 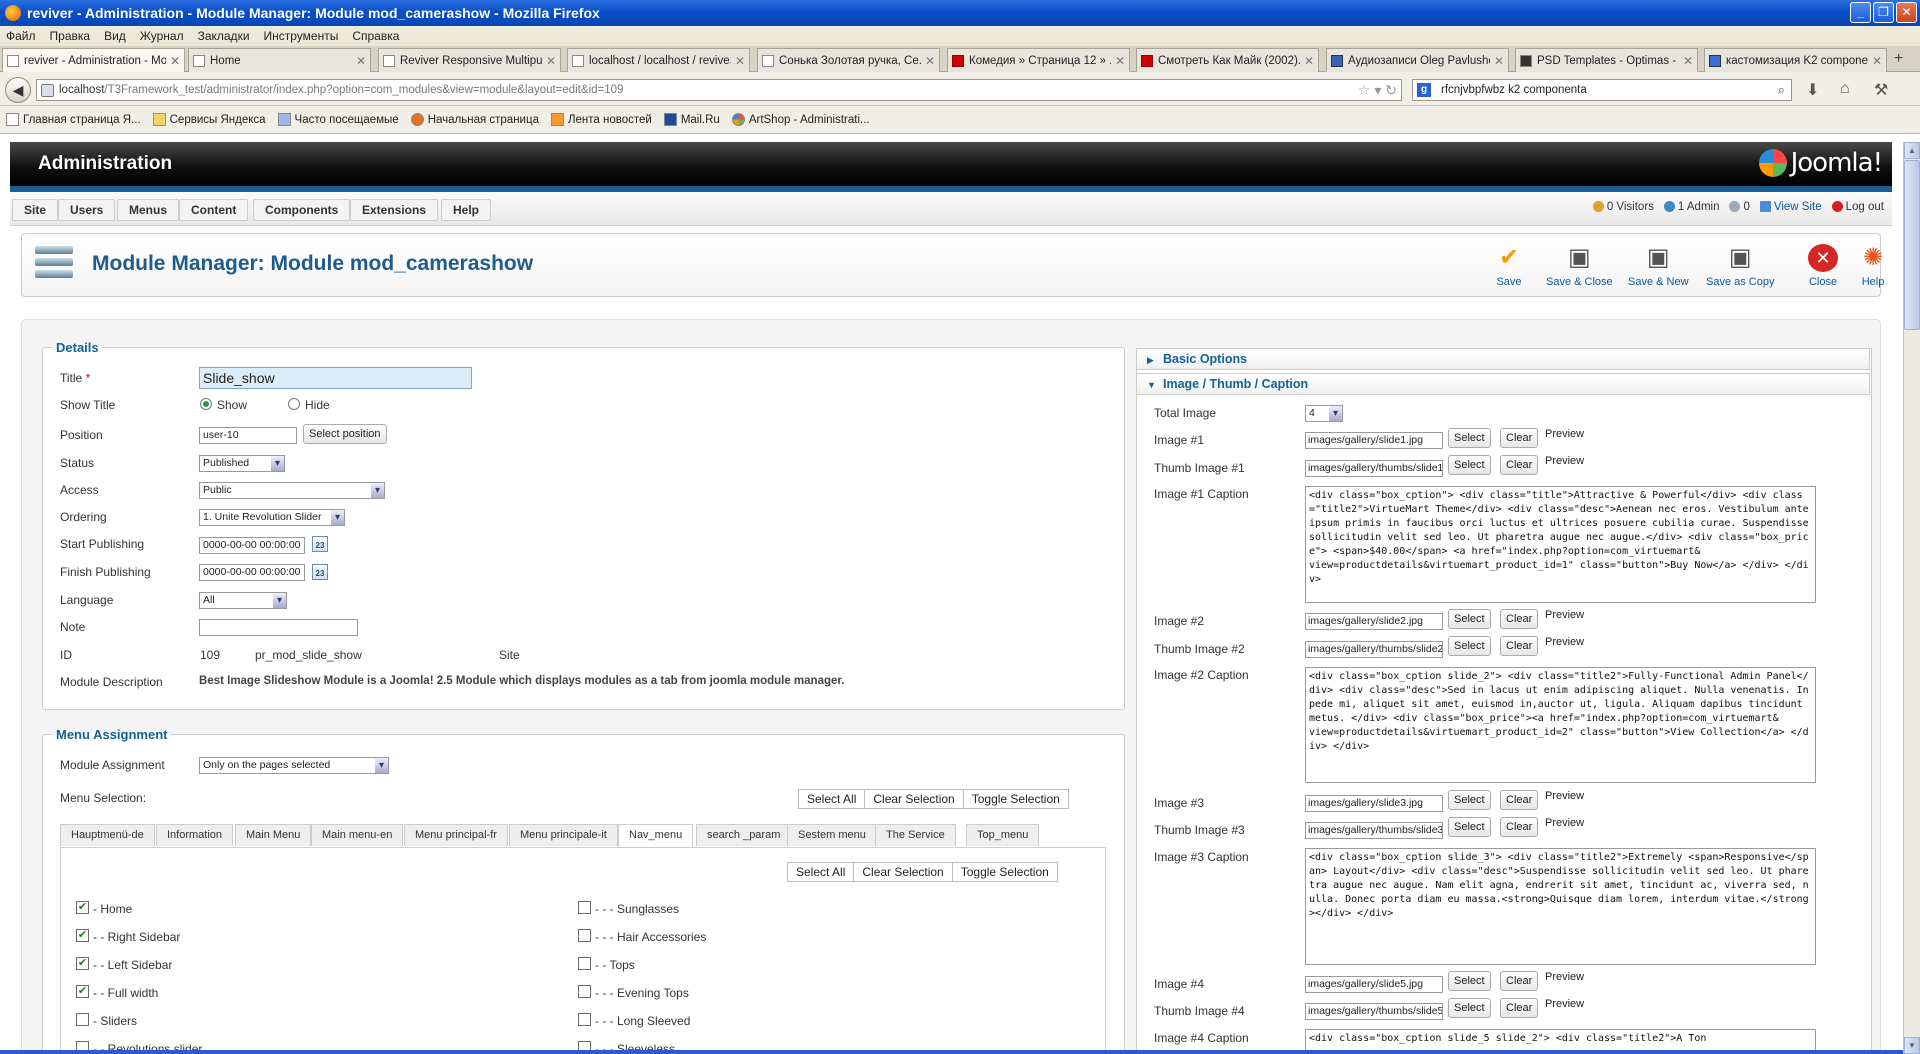 What do you see at coordinates (1873, 266) in the screenshot?
I see `help-button: ✺ Help` at bounding box center [1873, 266].